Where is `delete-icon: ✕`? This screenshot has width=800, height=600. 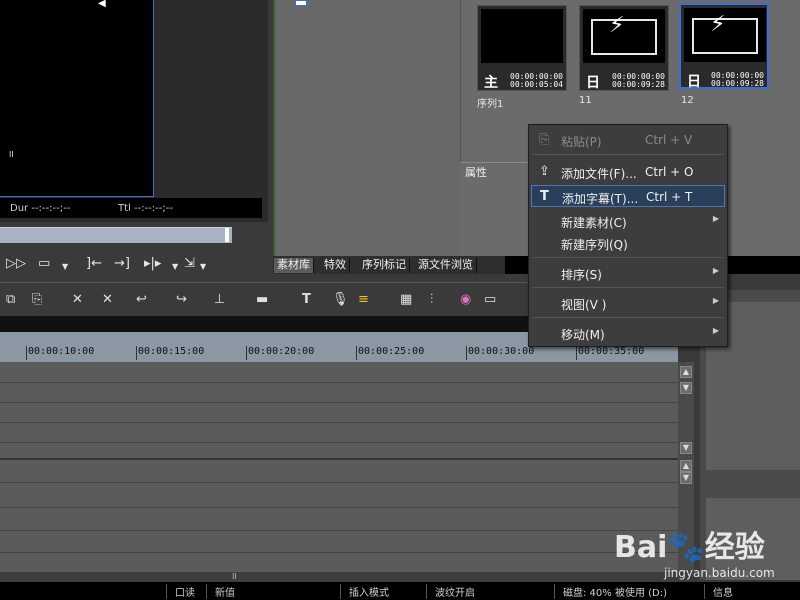
delete-icon: ✕ is located at coordinates (77, 299).